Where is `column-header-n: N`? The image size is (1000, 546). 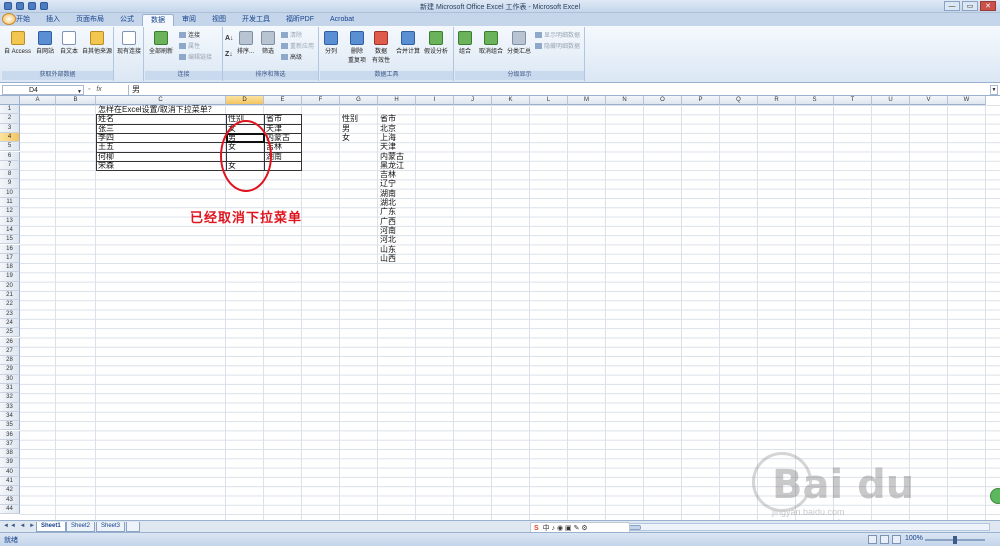 column-header-n: N is located at coordinates (625, 100).